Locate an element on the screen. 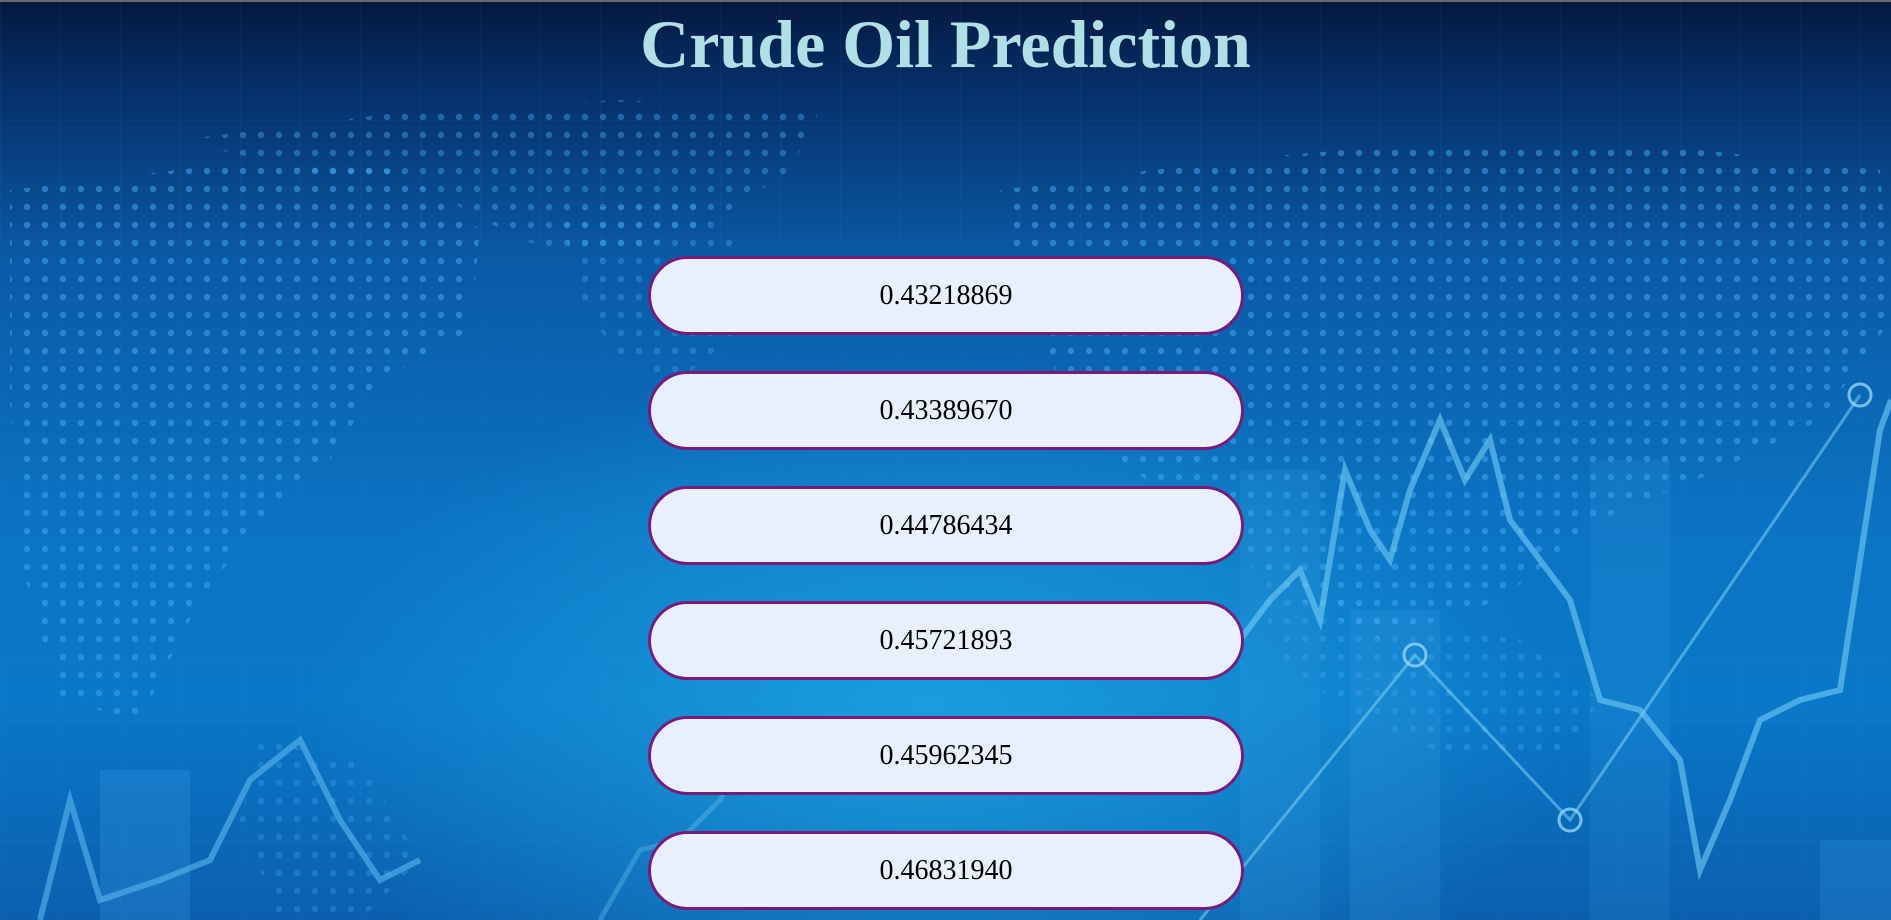 The width and height of the screenshot is (1891, 920). prediction-value-2: 0.43389670 is located at coordinates (946, 410).